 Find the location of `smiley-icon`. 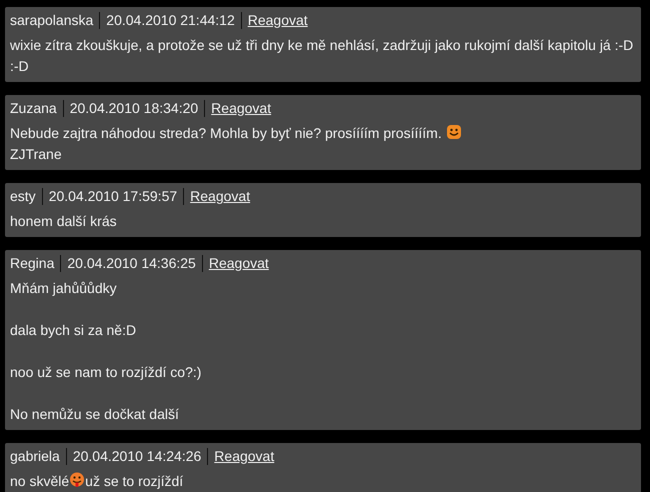

smiley-icon is located at coordinates (454, 132).